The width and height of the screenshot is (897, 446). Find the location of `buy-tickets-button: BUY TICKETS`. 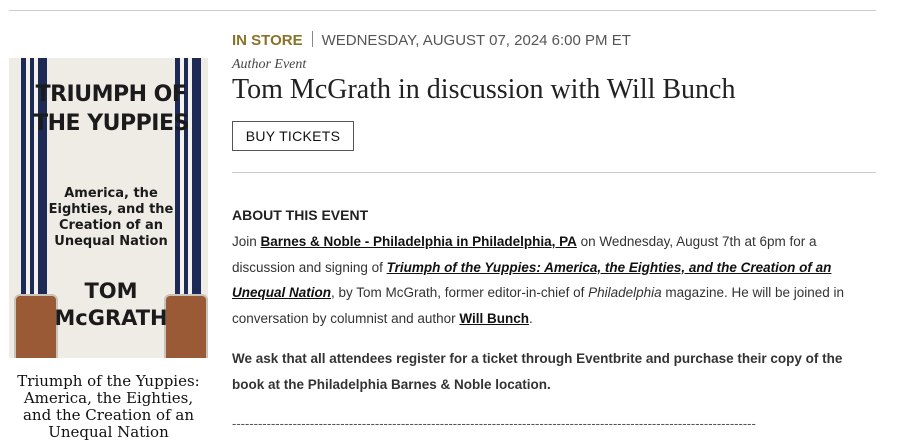

buy-tickets-button: BUY TICKETS is located at coordinates (293, 136).